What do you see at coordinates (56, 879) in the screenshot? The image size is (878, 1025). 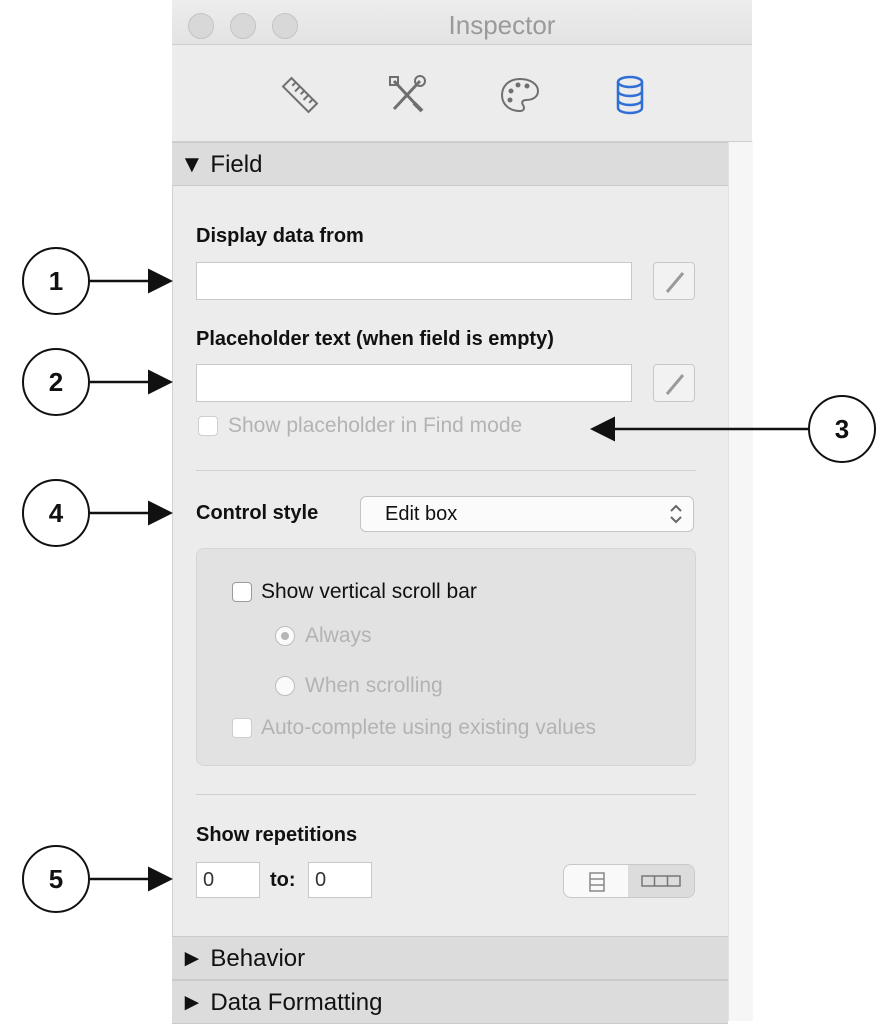 I see `callout-5: 5` at bounding box center [56, 879].